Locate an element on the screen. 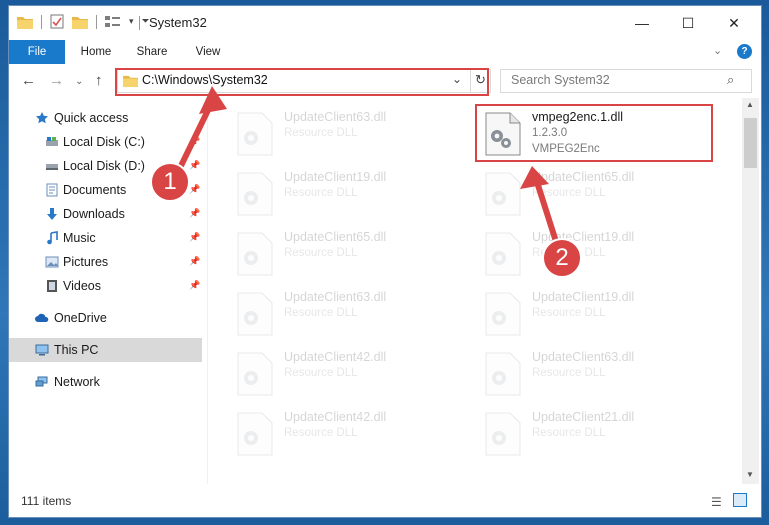 Image resolution: width=769 pixels, height=525 pixels. folder-icon is located at coordinates (25, 22).